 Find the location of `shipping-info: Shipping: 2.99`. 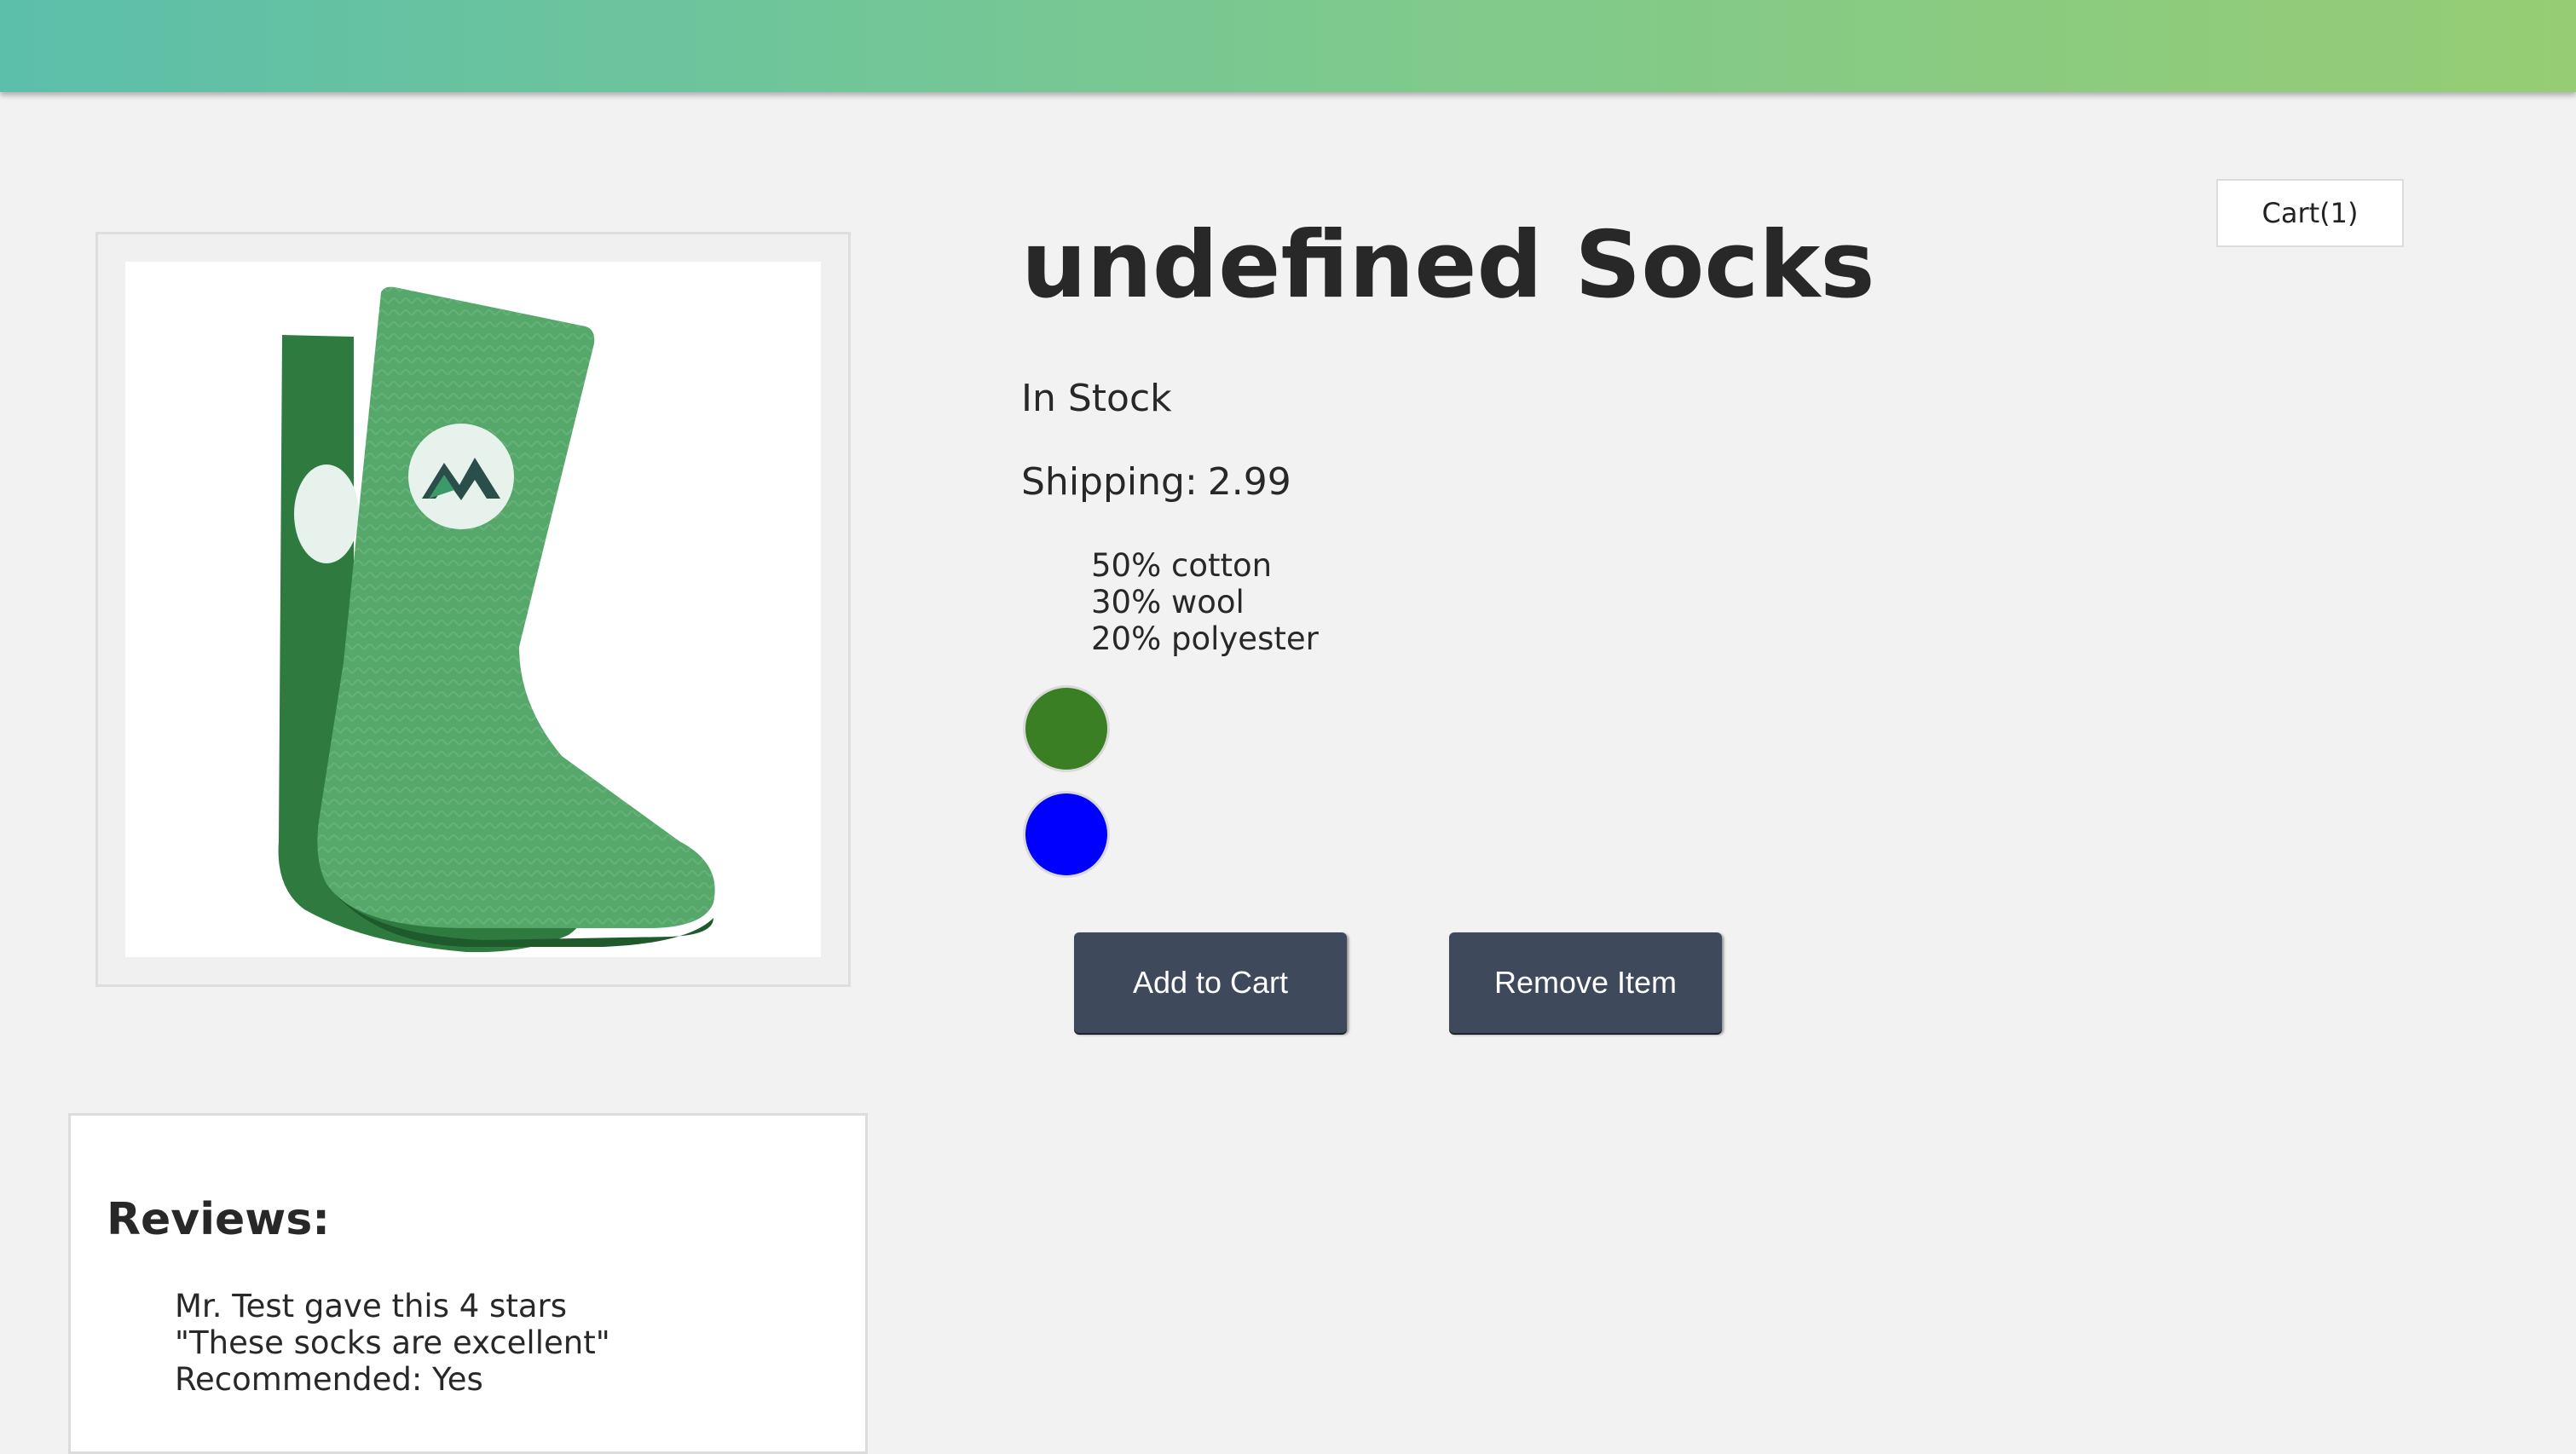

shipping-info: Shipping: 2.99 is located at coordinates (1156, 482).